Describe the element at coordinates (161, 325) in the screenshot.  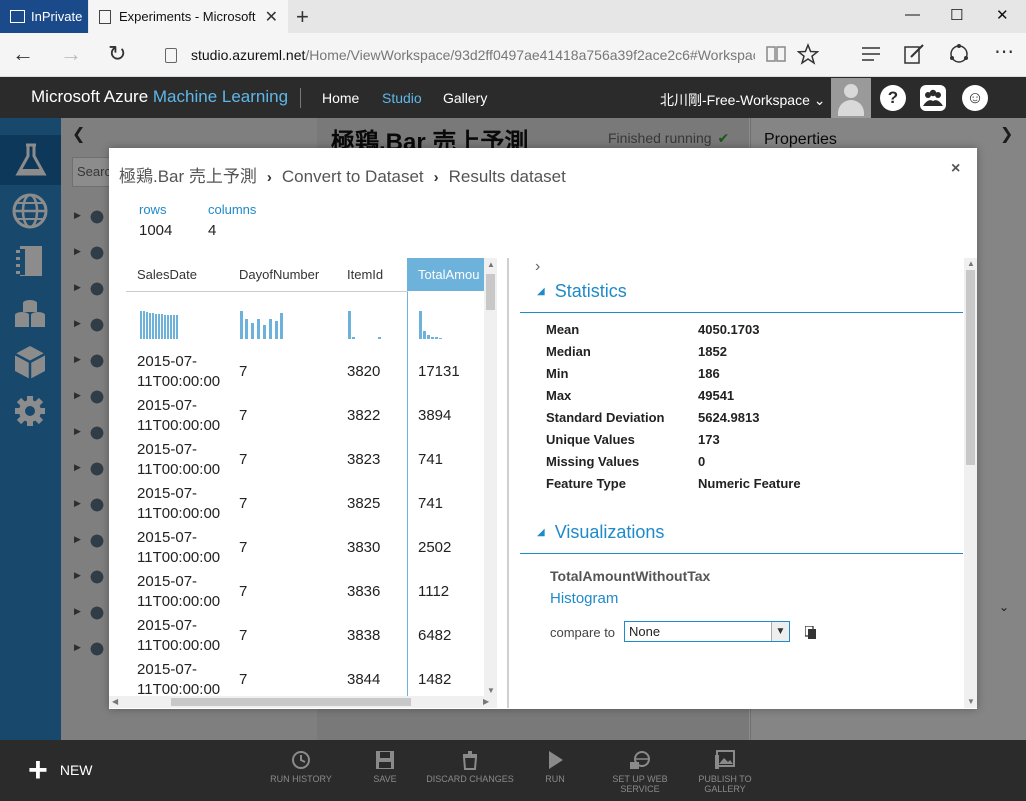
I see `salesdate-sparkline` at that location.